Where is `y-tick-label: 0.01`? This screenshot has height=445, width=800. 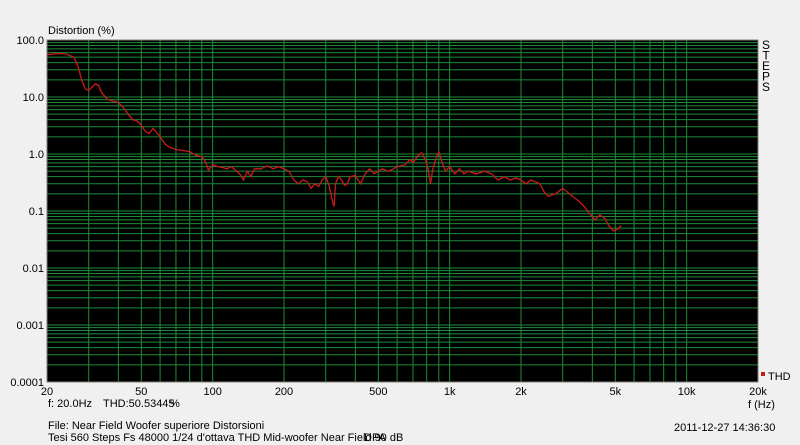 y-tick-label: 0.01 is located at coordinates (33, 269).